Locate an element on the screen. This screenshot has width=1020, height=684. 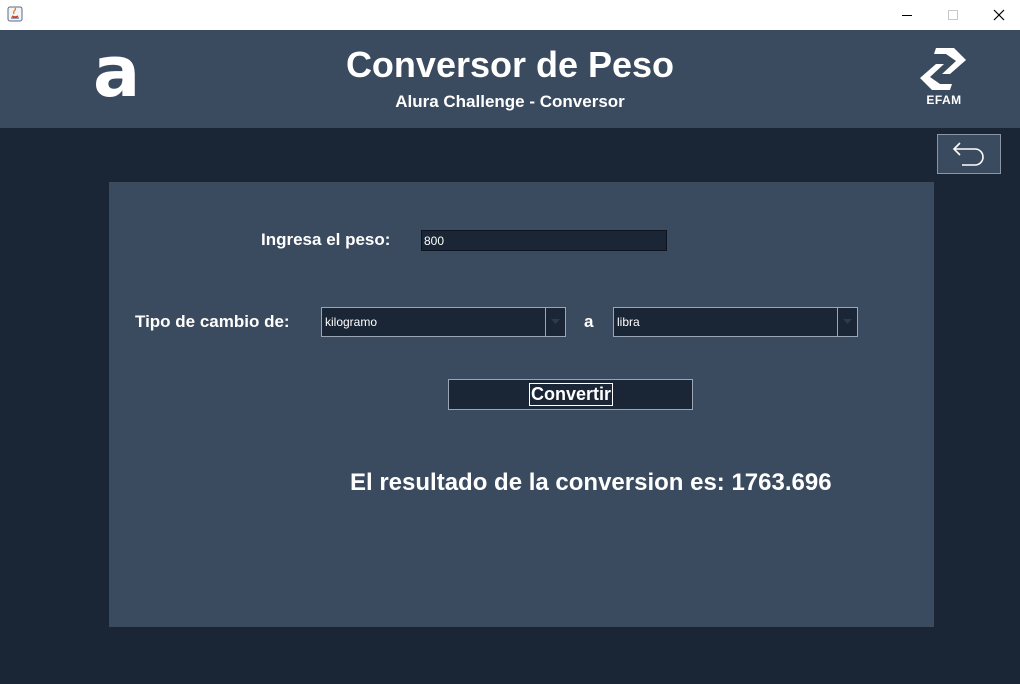
minimize-button is located at coordinates (907, 15).